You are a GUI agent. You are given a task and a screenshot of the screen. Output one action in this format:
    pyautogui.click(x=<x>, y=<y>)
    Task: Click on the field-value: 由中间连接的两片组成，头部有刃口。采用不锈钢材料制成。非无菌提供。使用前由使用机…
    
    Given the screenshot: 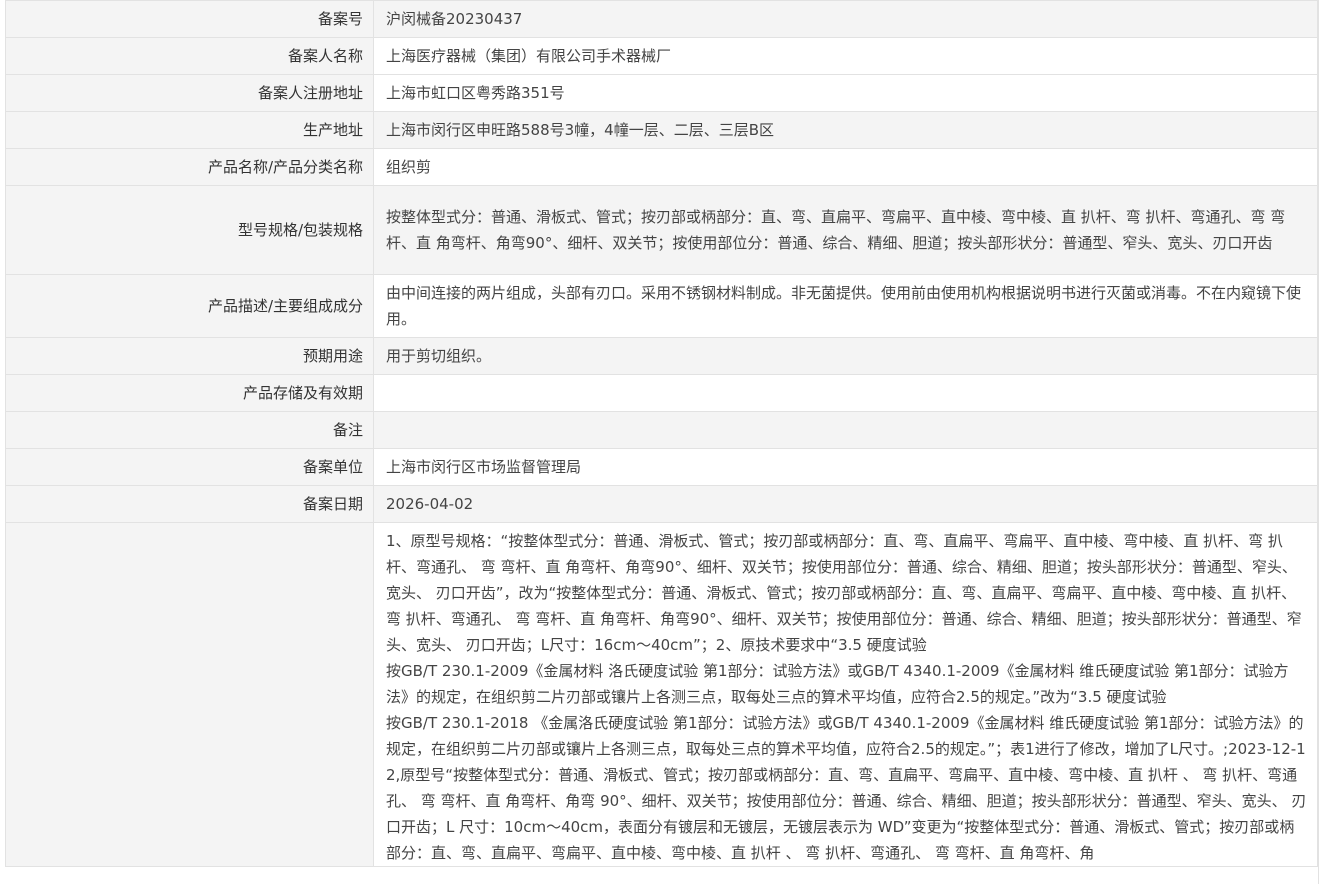 What is the action you would take?
    pyautogui.click(x=845, y=306)
    